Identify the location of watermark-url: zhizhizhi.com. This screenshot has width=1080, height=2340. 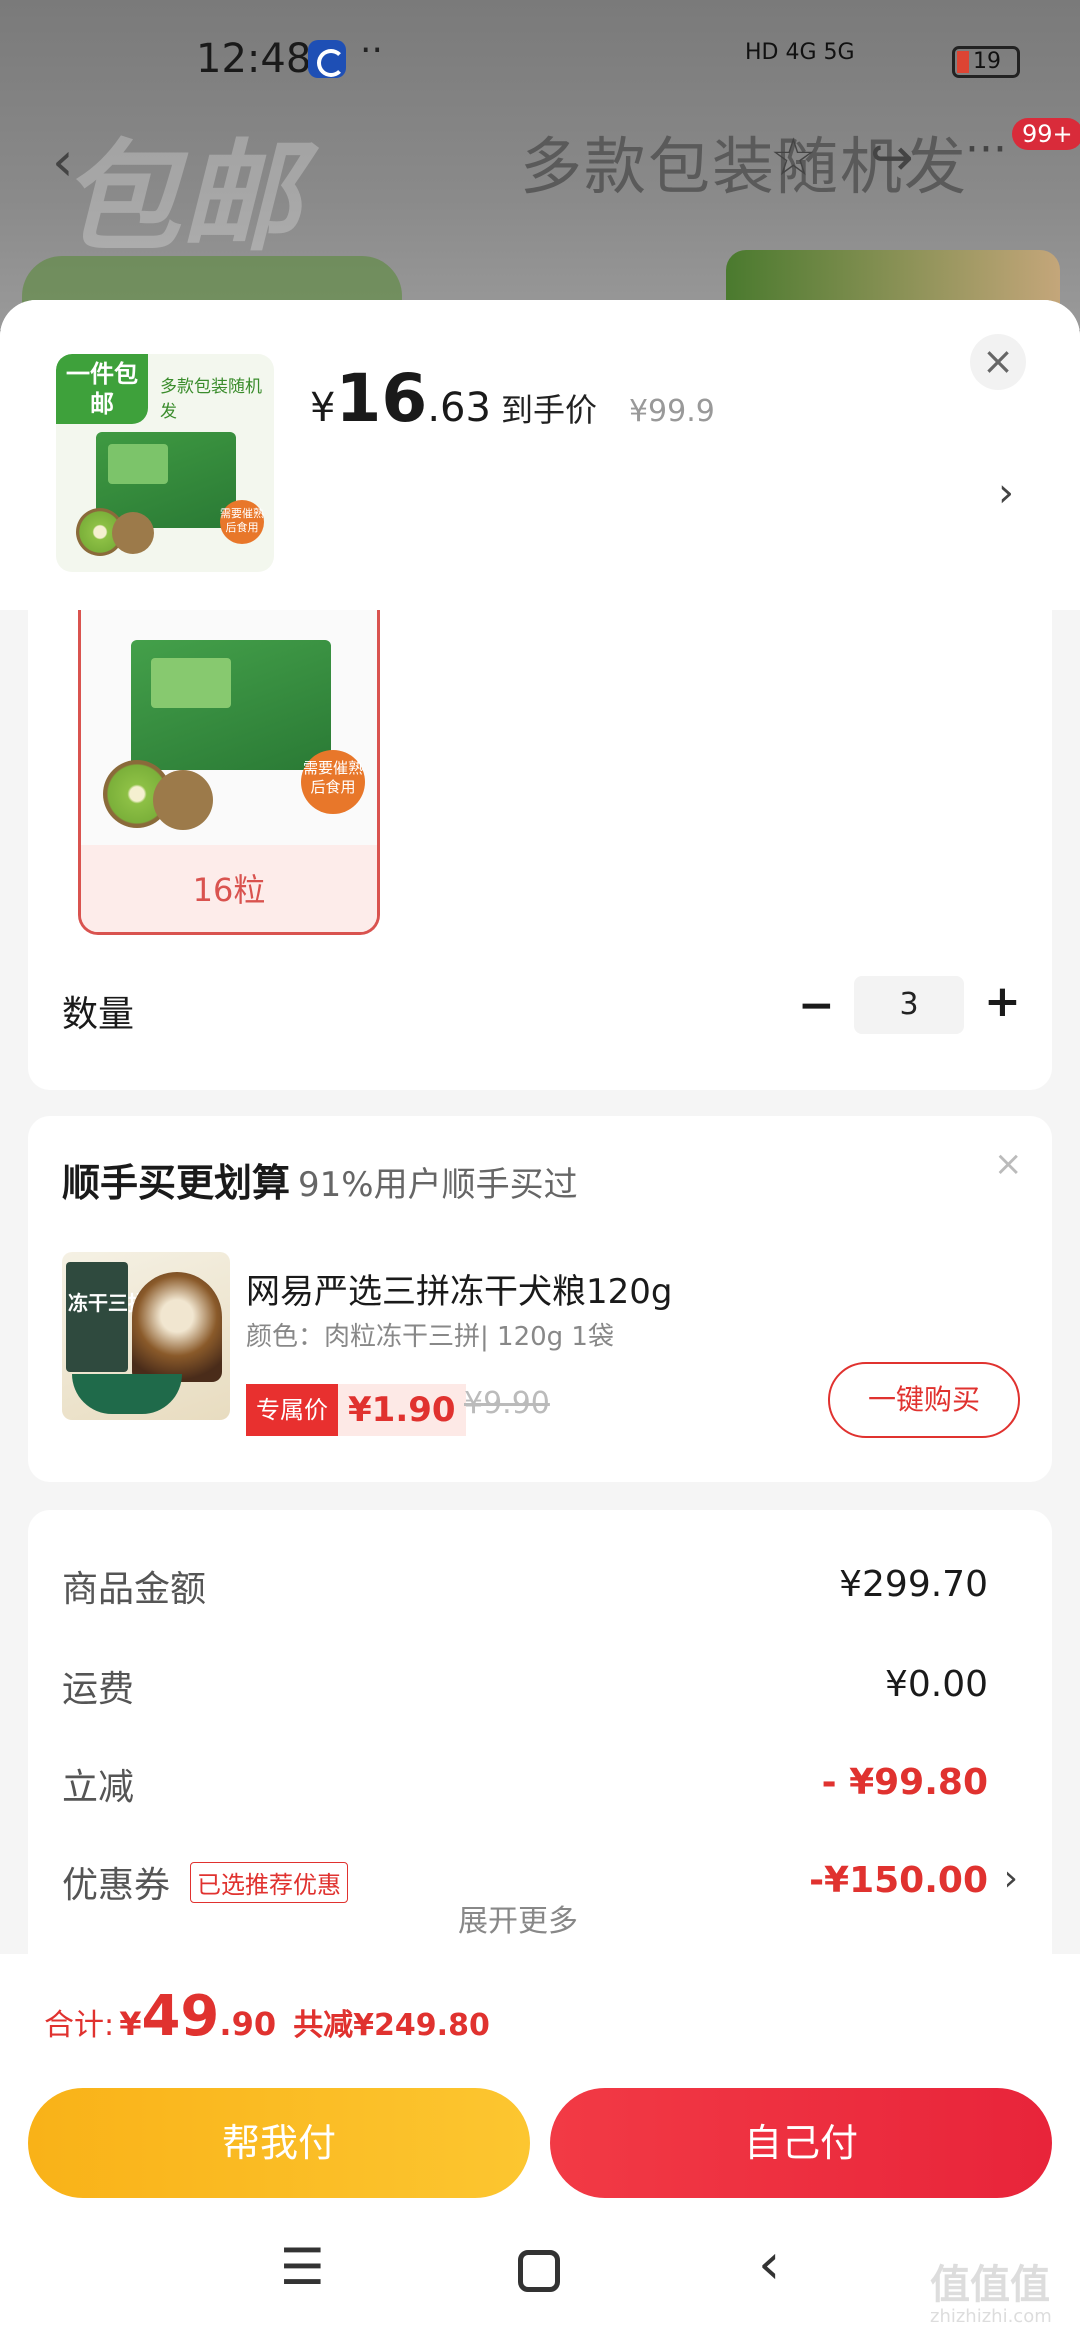
(991, 2316).